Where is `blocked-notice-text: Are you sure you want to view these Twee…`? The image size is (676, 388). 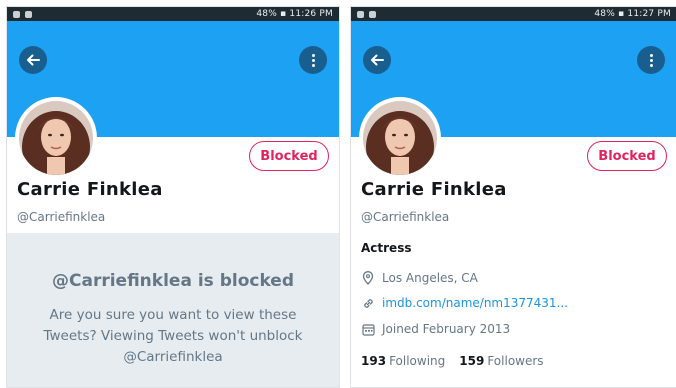 blocked-notice-text: Are you sure you want to view these Twee… is located at coordinates (173, 336).